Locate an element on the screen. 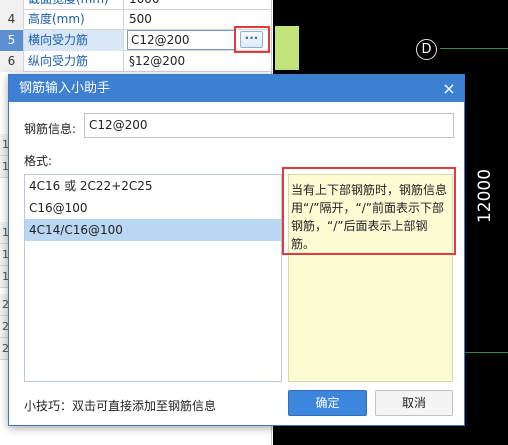  close-icon: × is located at coordinates (449, 88).